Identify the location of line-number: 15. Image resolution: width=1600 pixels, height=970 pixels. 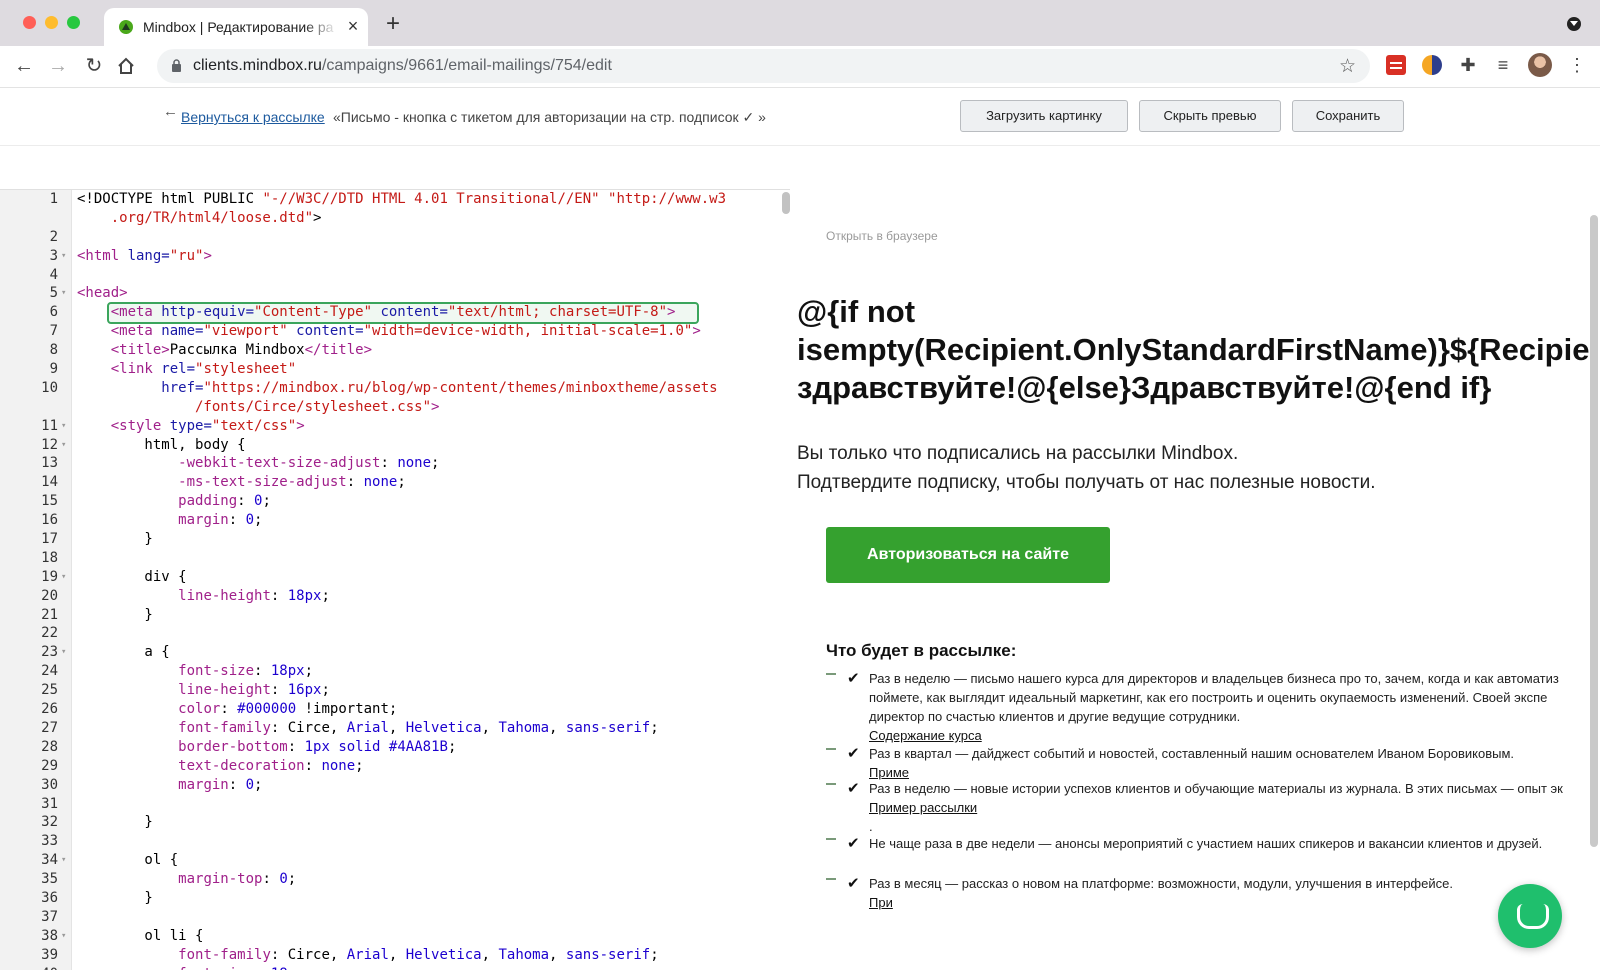
(49, 501).